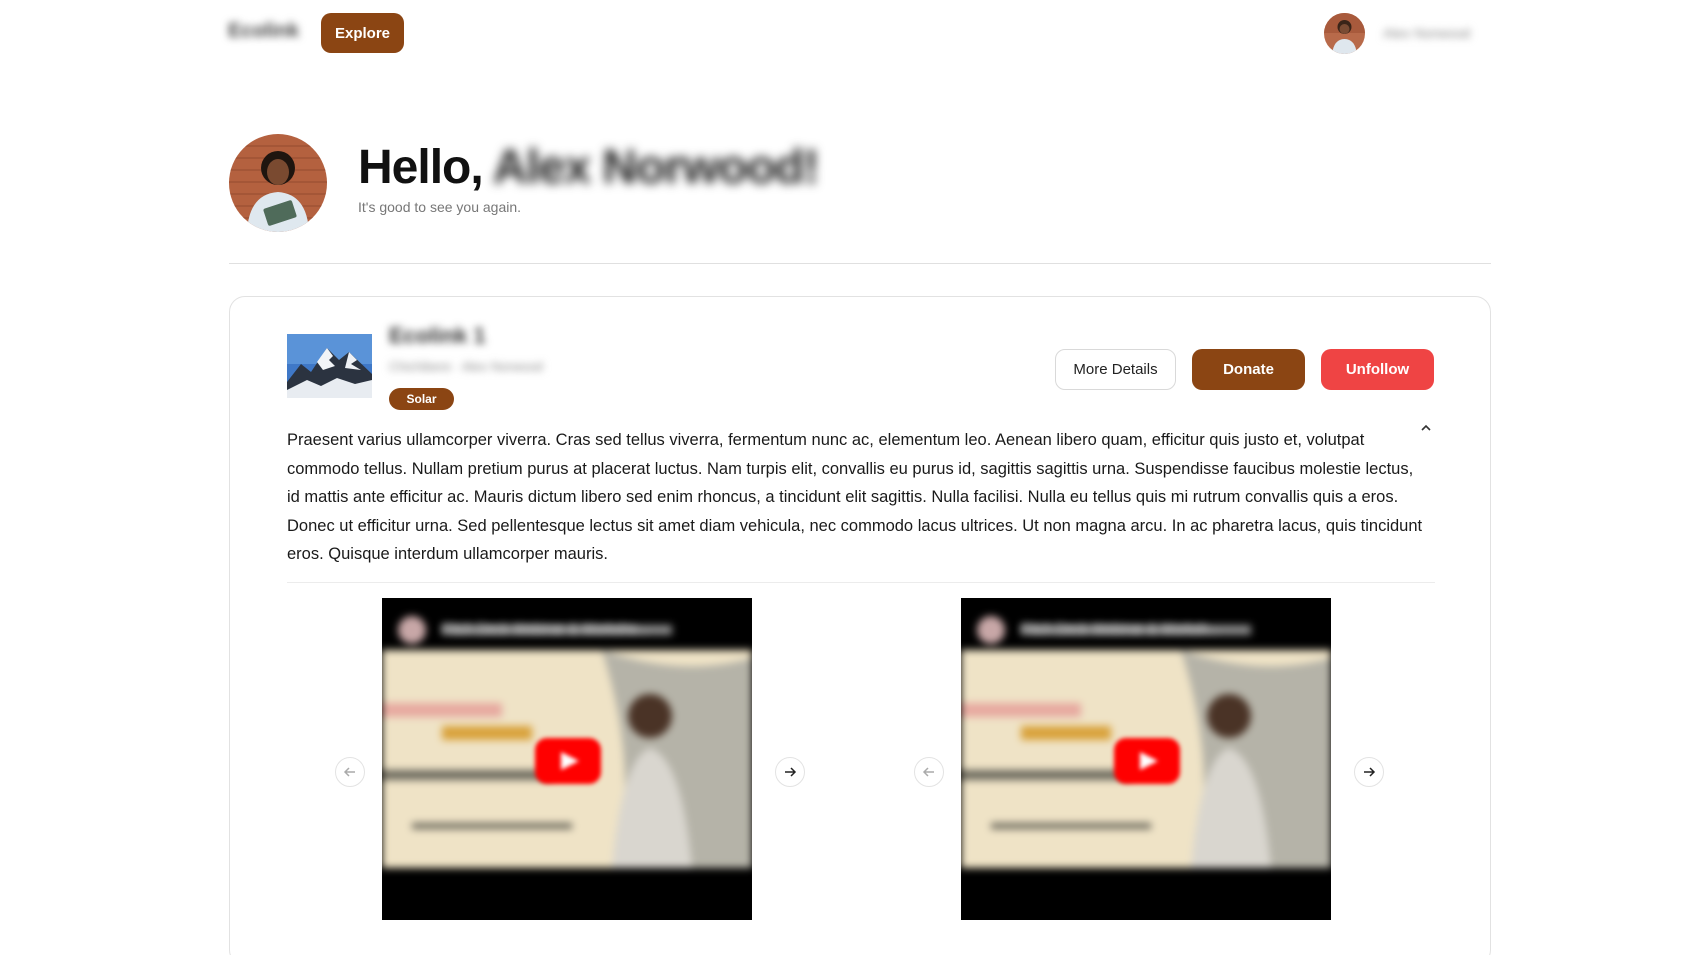  Describe the element at coordinates (263, 31) in the screenshot. I see `app-logo: Ecolink` at that location.